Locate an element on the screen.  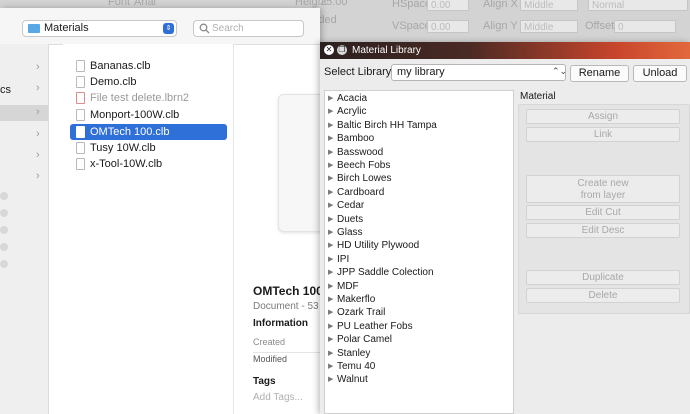
file-name: OMTech 100.clb is located at coordinates (130, 132).